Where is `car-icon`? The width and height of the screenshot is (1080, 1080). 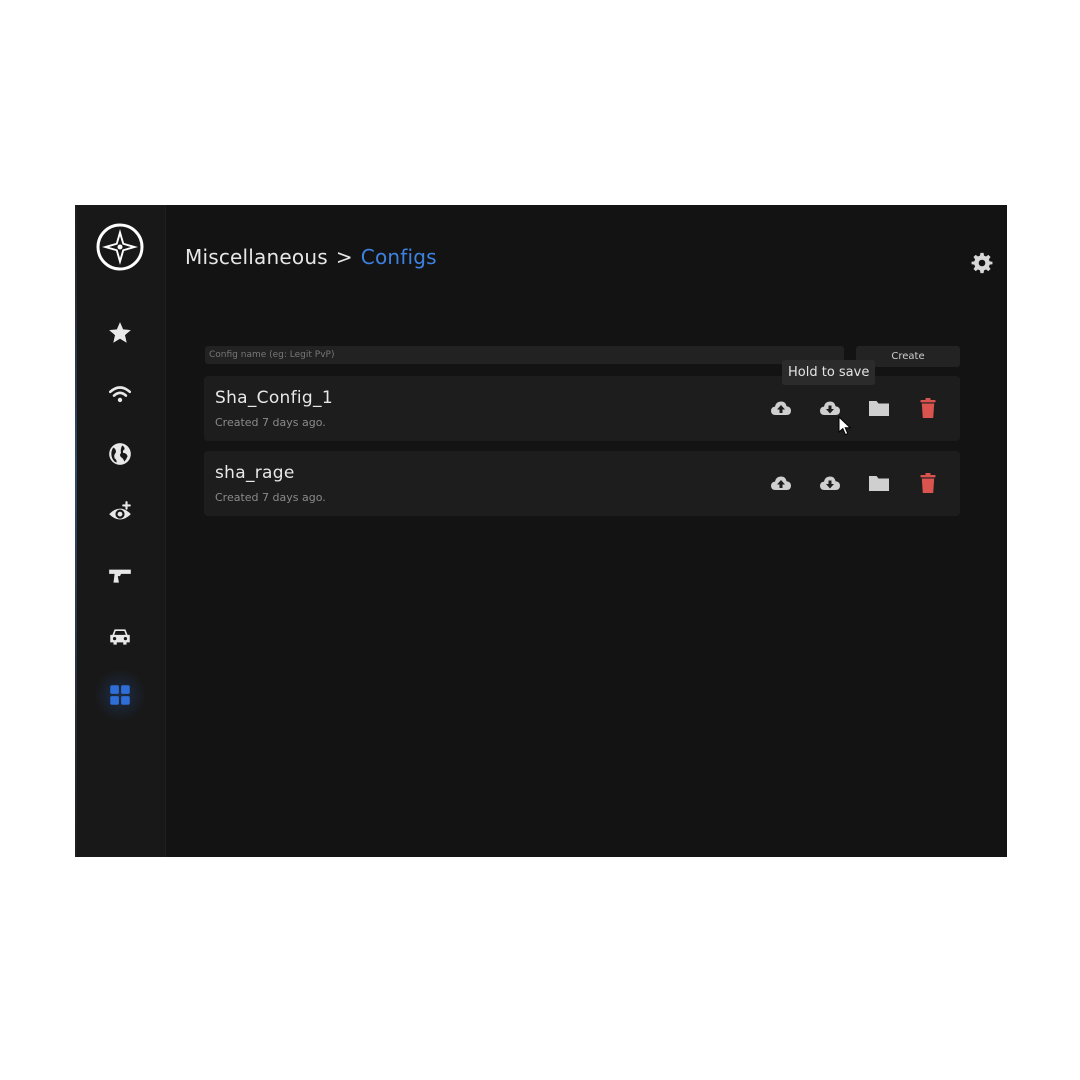
car-icon is located at coordinates (120, 637).